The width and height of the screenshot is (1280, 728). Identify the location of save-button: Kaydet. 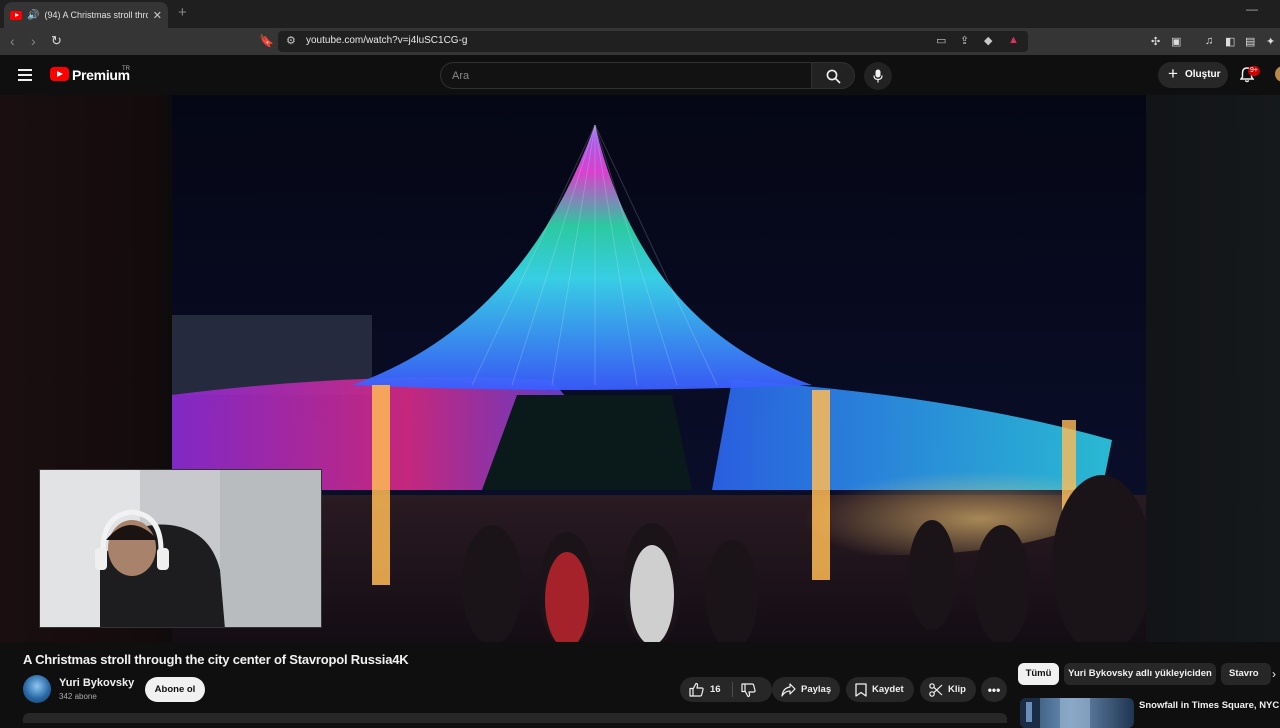
(880, 689).